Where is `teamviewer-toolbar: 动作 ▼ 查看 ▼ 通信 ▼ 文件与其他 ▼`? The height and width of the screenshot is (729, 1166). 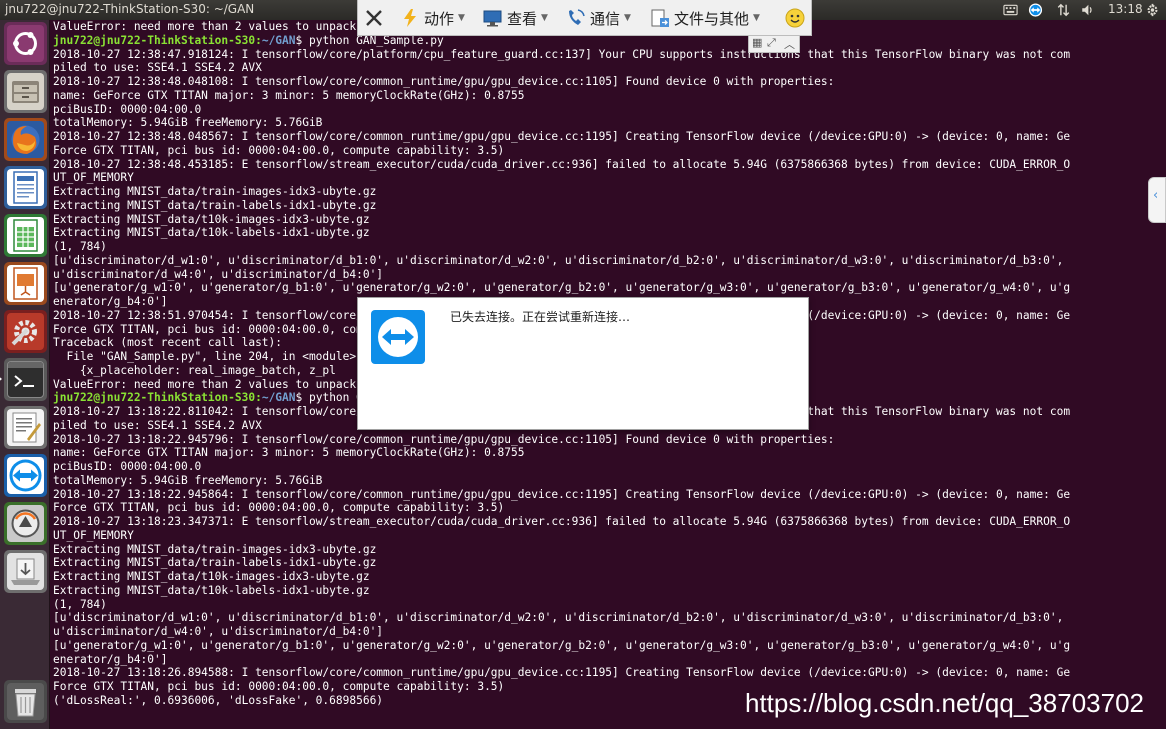 teamviewer-toolbar: 动作 ▼ 查看 ▼ 通信 ▼ 文件与其他 ▼ is located at coordinates (584, 18).